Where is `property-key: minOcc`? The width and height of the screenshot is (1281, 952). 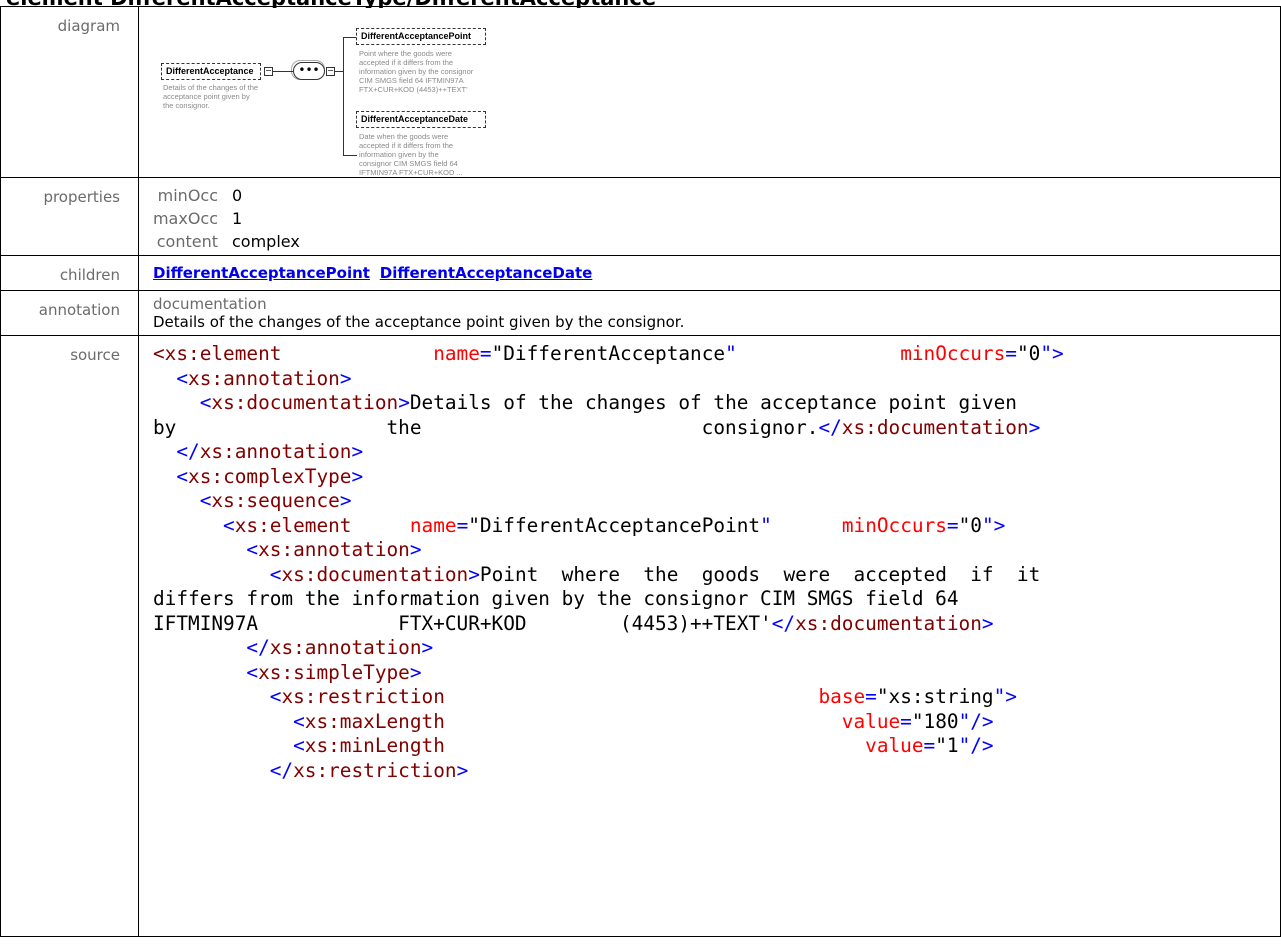
property-key: minOcc is located at coordinates (187, 195).